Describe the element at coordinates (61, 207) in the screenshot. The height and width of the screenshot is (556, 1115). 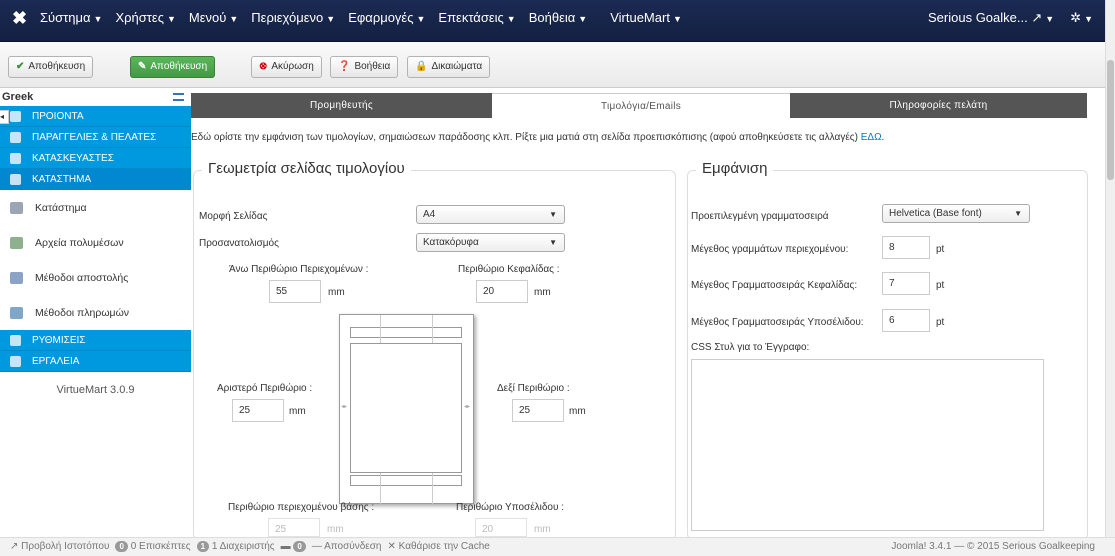
I see `sidebar-item-label: Κατάστημα` at that location.